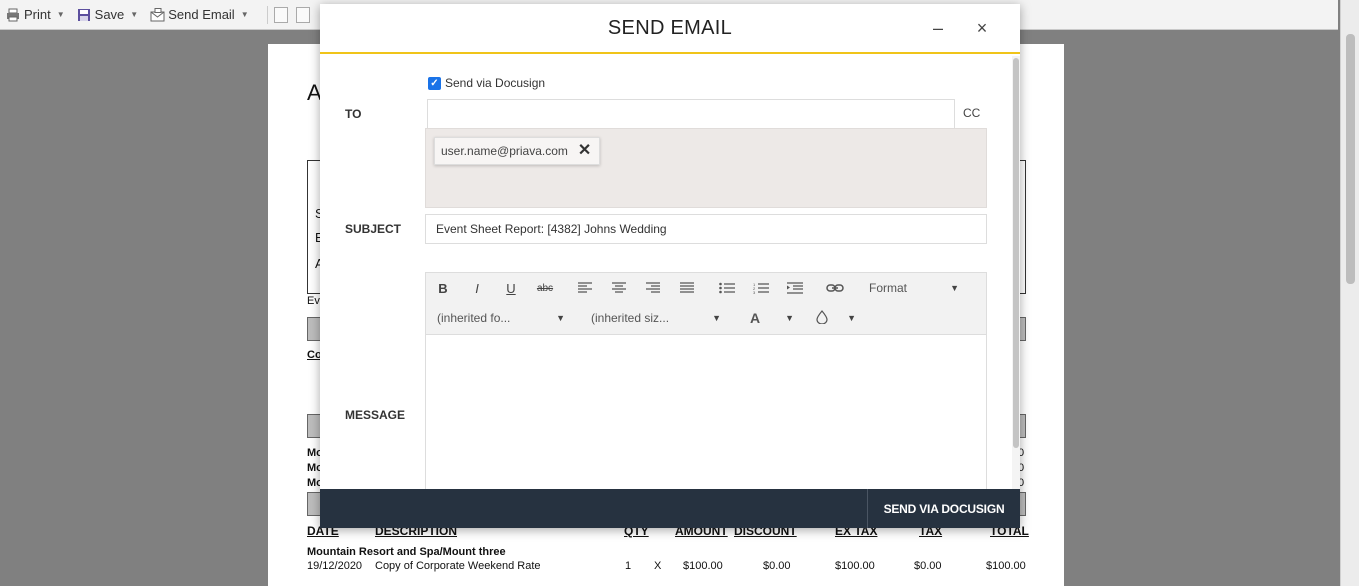  What do you see at coordinates (727, 288) in the screenshot?
I see `bullet-list-icon` at bounding box center [727, 288].